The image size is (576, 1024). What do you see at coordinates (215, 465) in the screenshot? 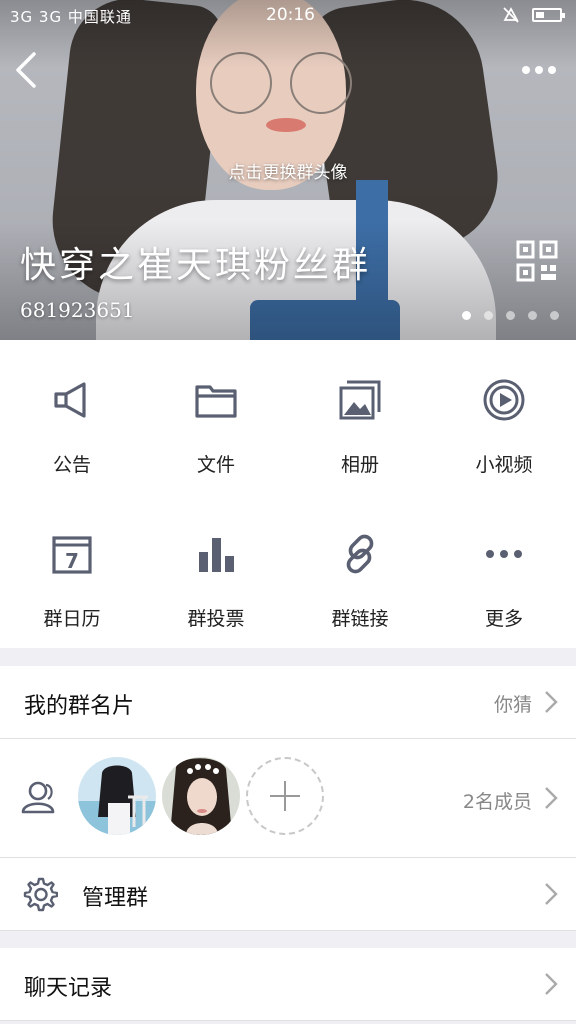
I see `feature-label: 文件` at bounding box center [215, 465].